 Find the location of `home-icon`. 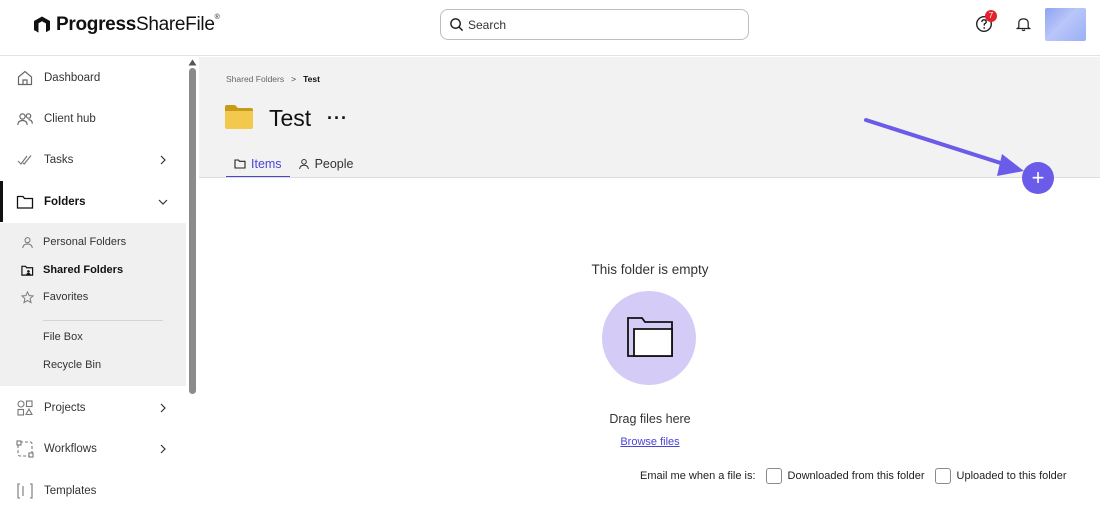

home-icon is located at coordinates (25, 77).